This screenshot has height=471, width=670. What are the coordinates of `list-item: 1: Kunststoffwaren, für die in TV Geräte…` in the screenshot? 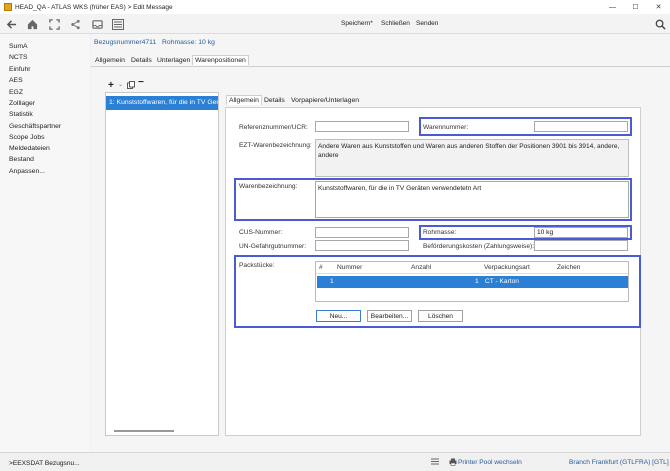 It's located at (162, 103).